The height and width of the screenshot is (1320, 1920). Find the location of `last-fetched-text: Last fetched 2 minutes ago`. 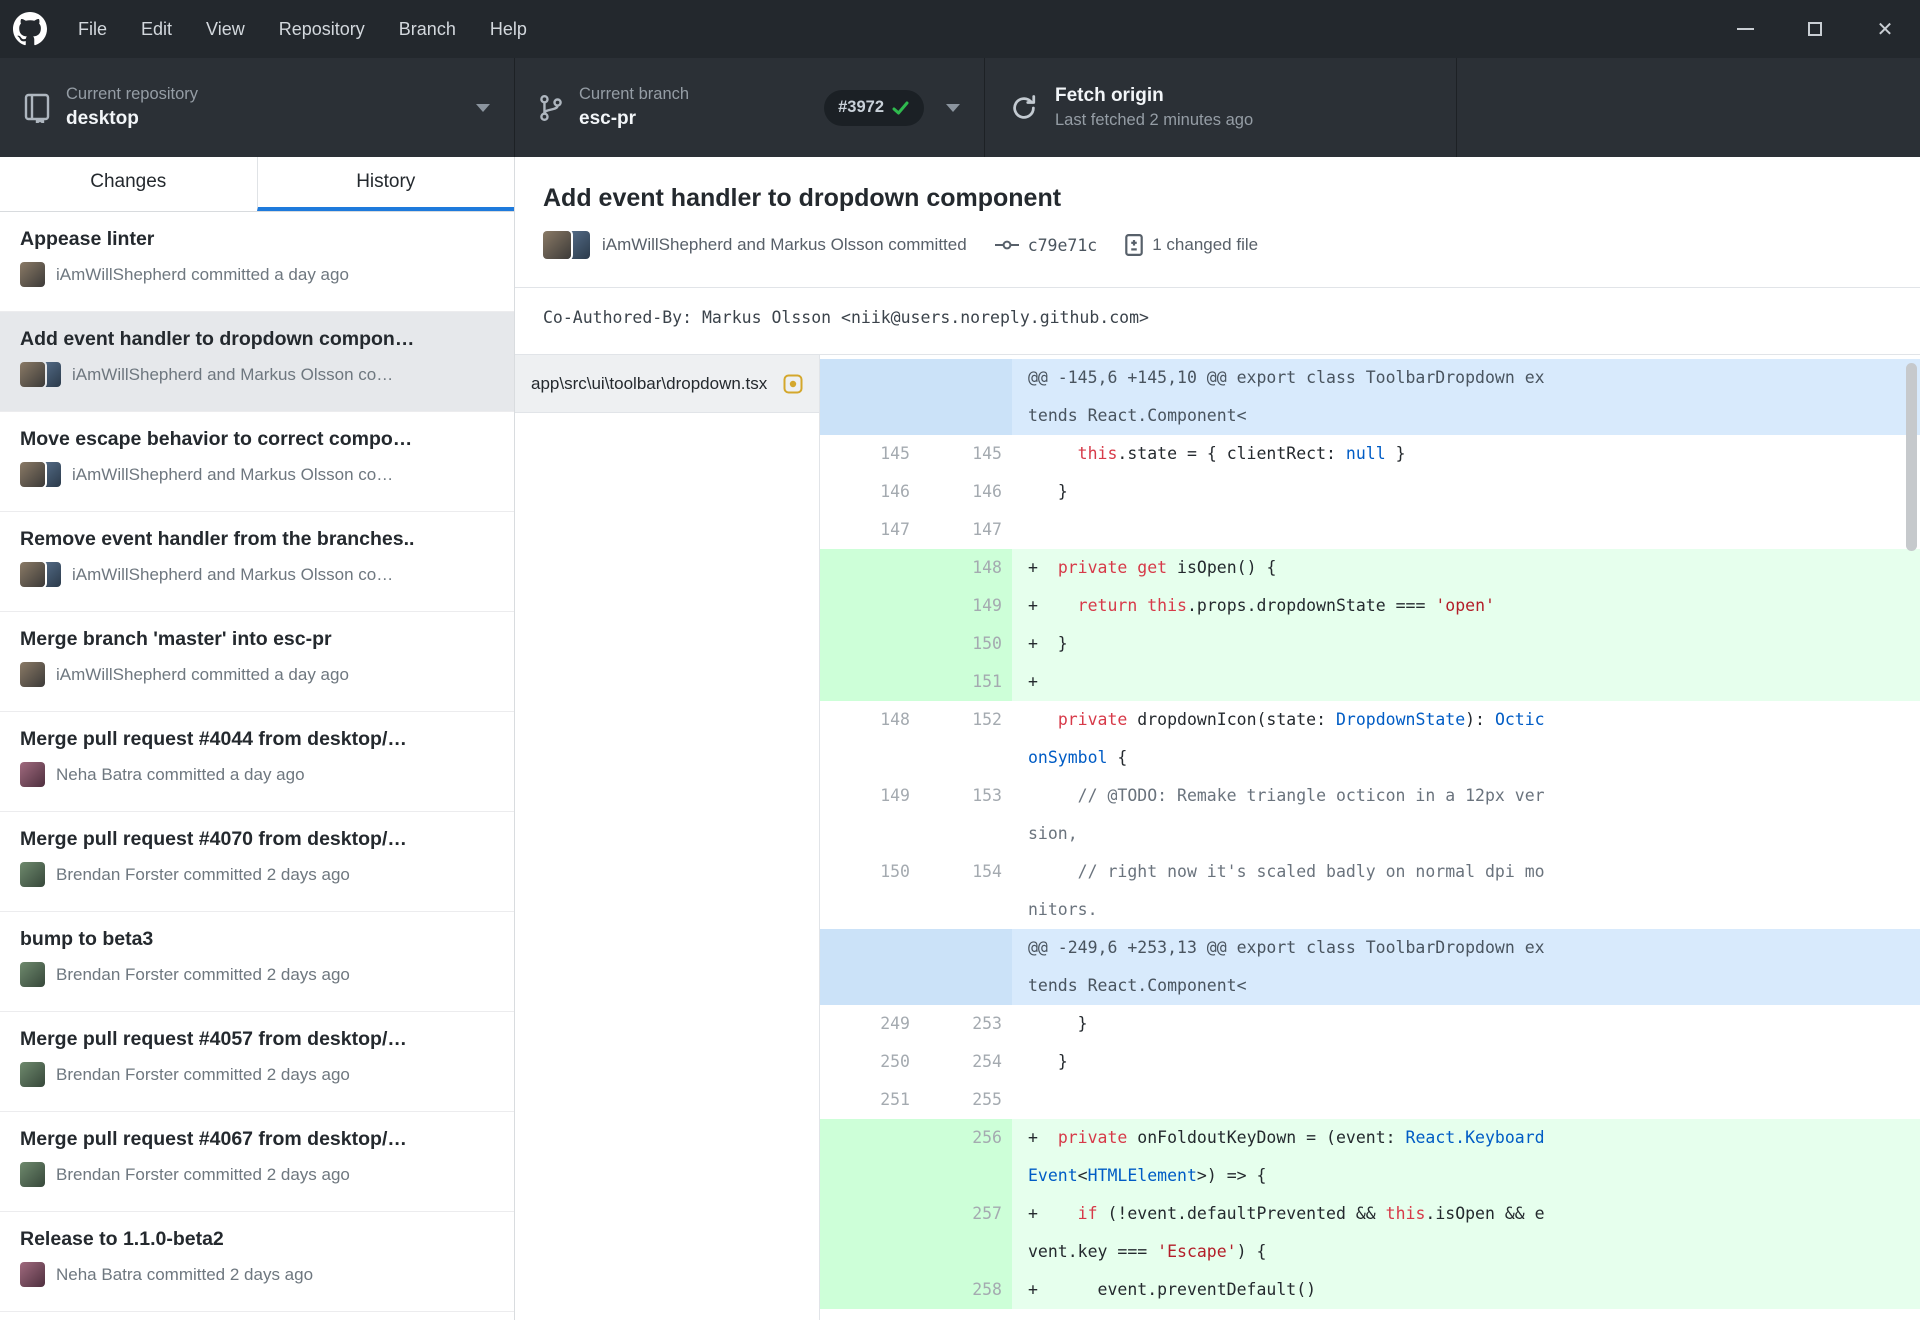

last-fetched-text: Last fetched 2 minutes ago is located at coordinates (1154, 120).